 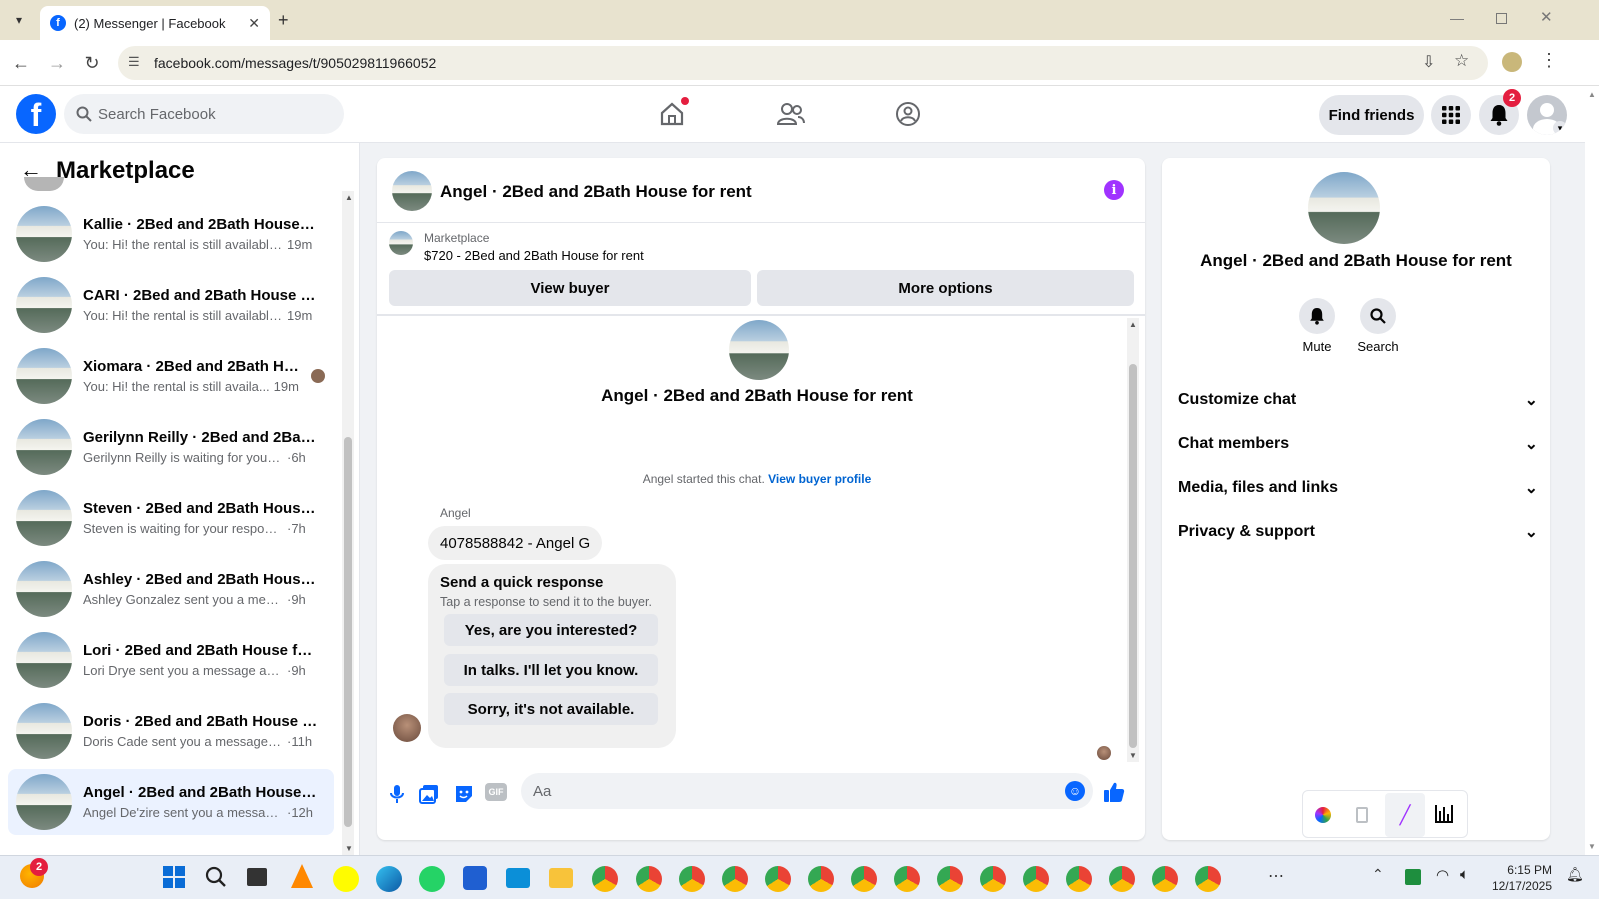 I want to click on volume-icon: 🔈︎, so click(x=1464, y=874).